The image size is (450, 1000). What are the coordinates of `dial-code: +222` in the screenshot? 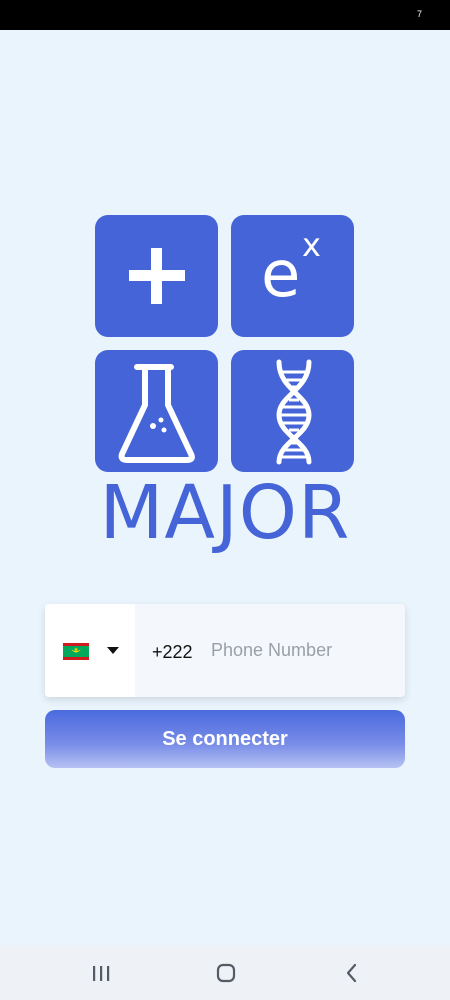 It's located at (172, 652).